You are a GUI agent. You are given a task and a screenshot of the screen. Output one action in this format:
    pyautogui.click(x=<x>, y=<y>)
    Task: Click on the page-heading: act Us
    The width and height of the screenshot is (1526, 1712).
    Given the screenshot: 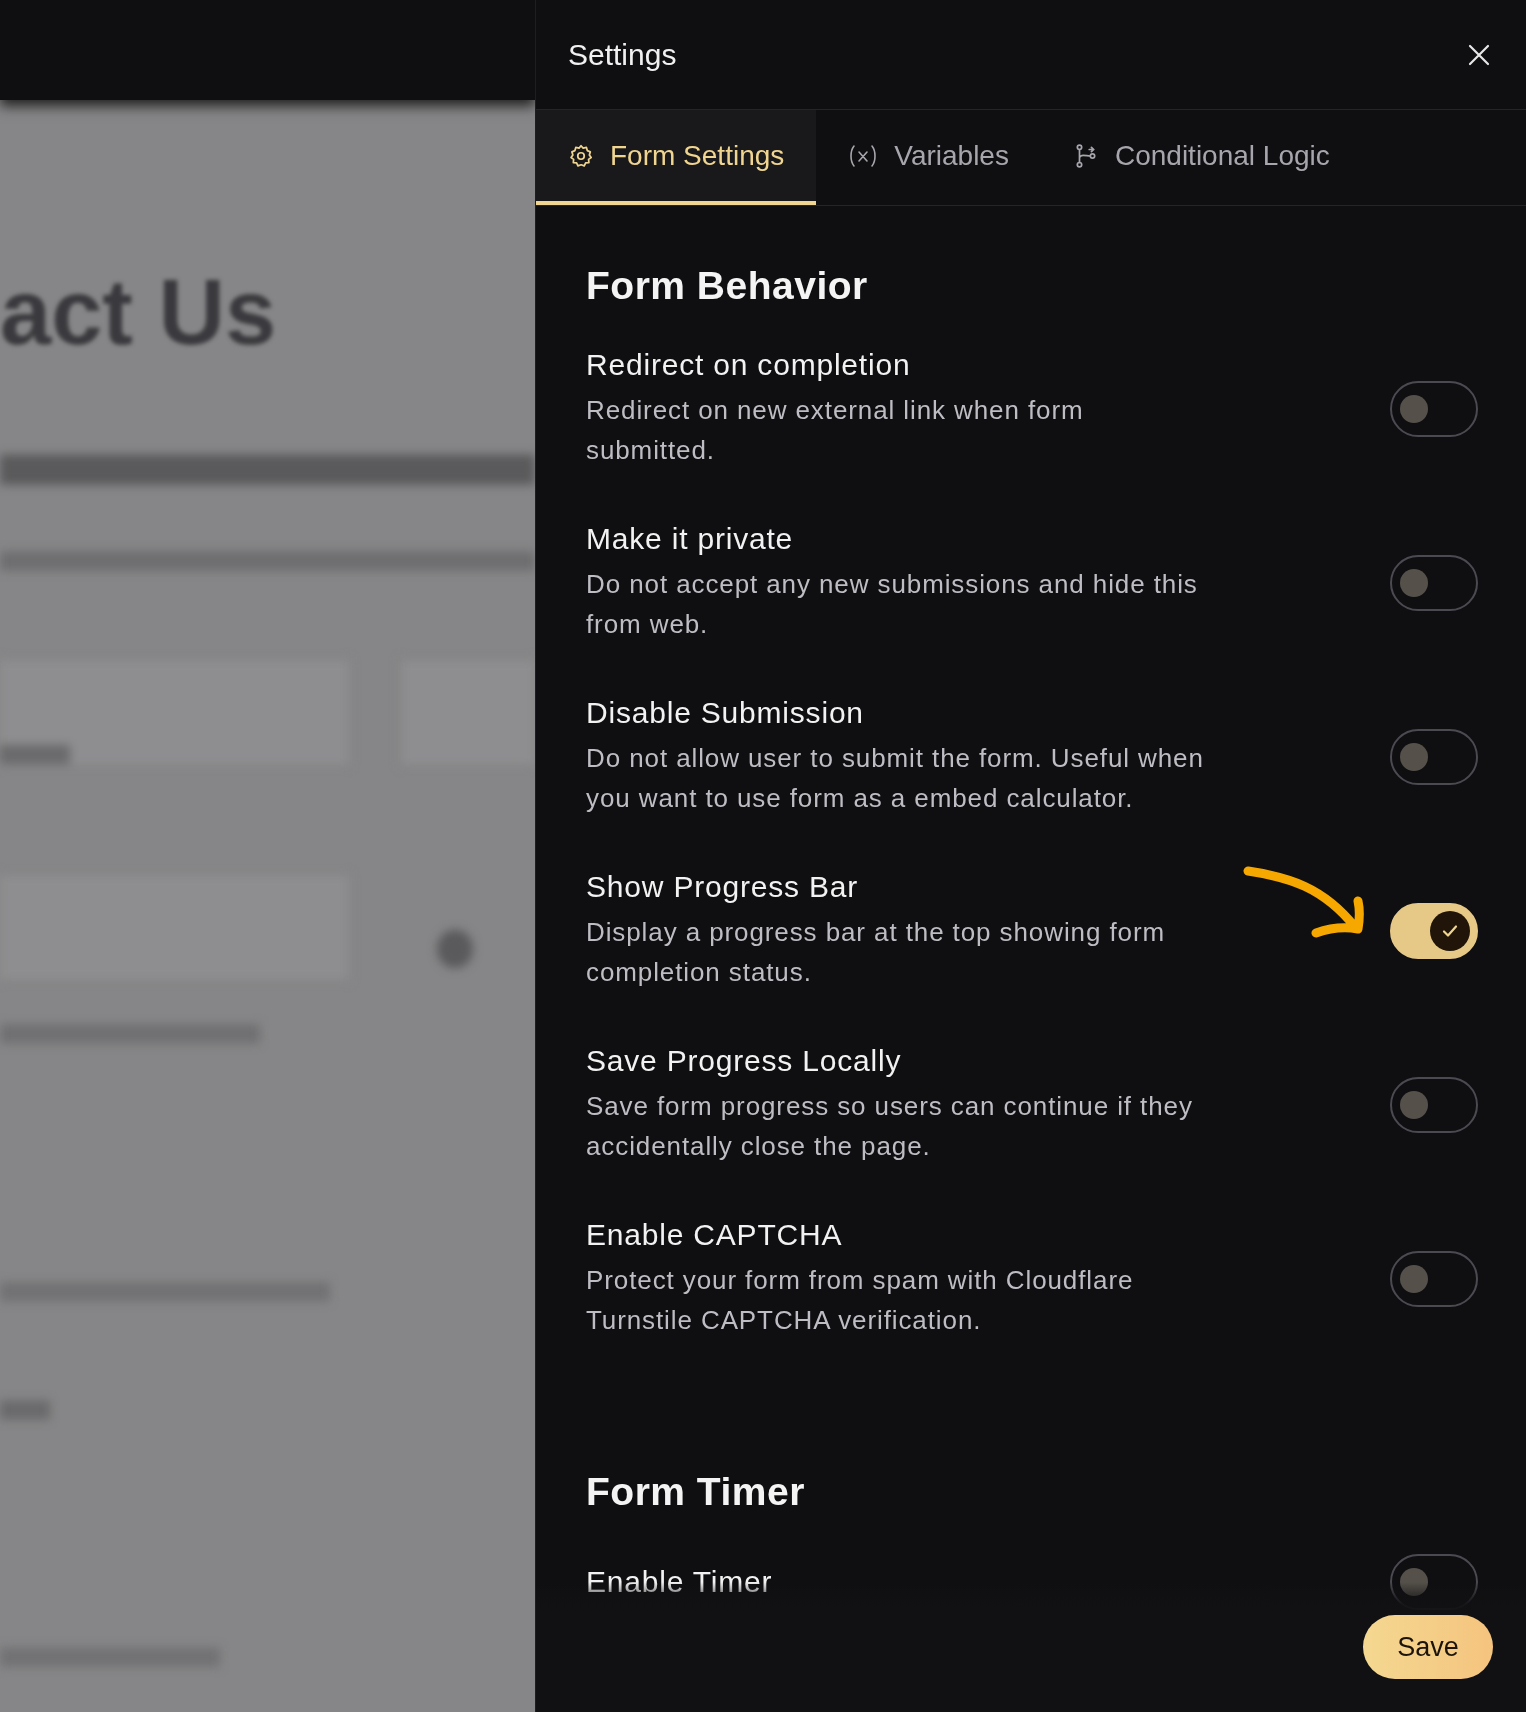 What is the action you would take?
    pyautogui.click(x=138, y=312)
    